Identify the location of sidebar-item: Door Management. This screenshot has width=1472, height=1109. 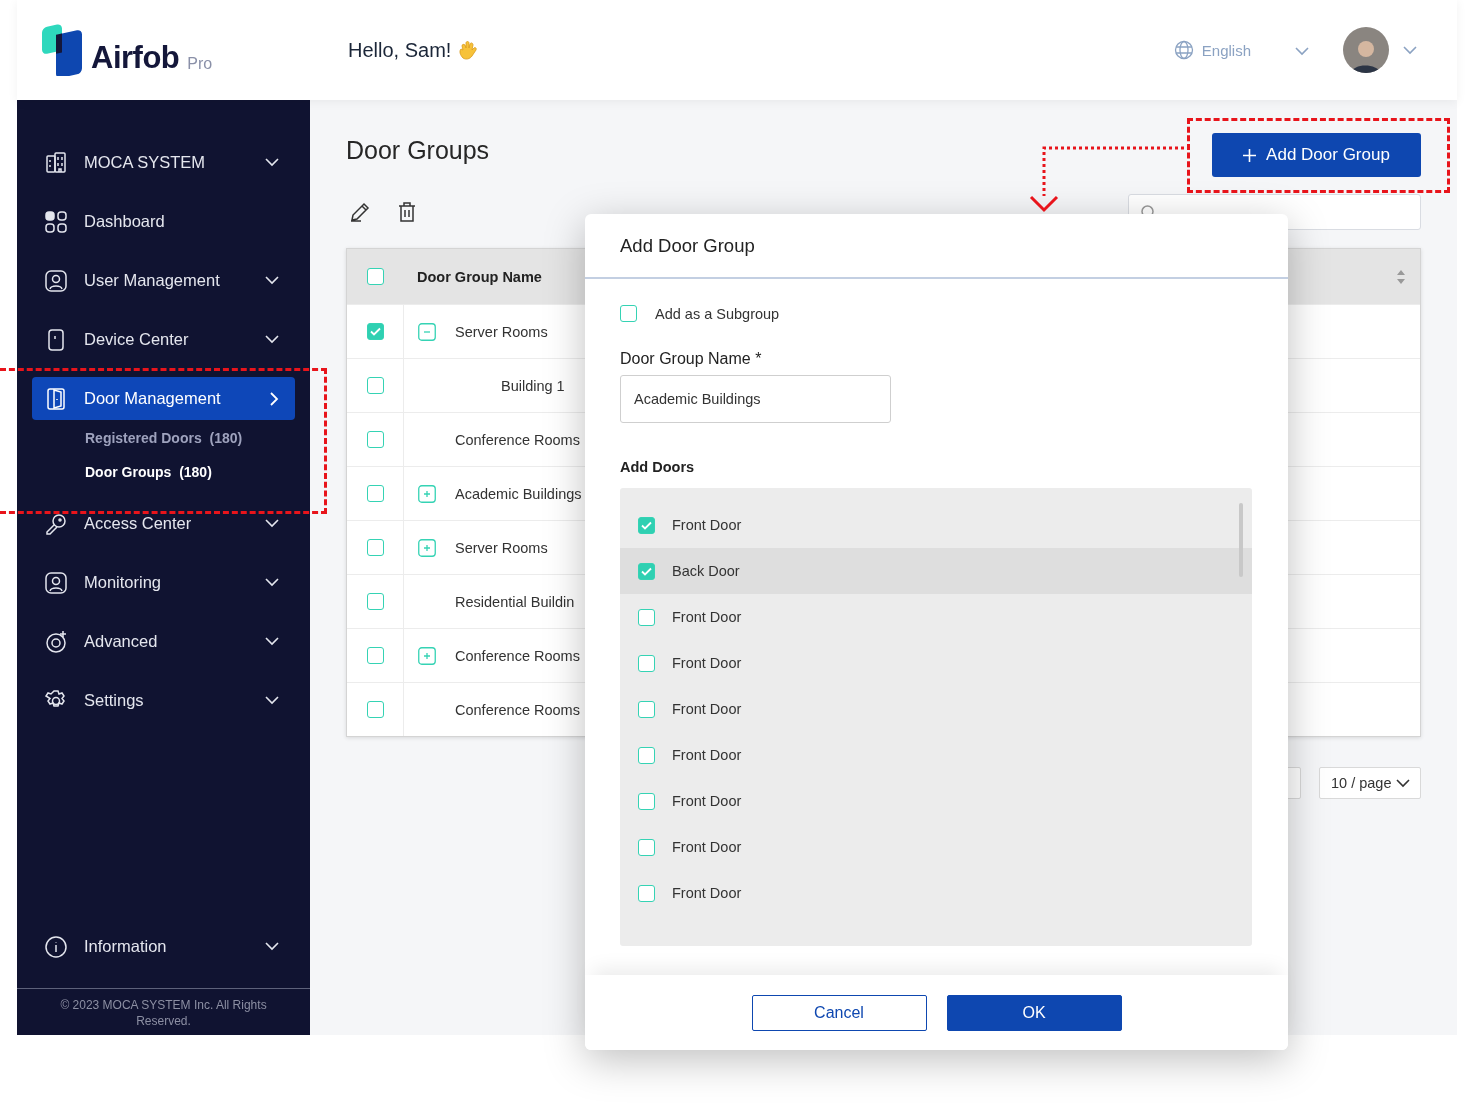
(163, 398).